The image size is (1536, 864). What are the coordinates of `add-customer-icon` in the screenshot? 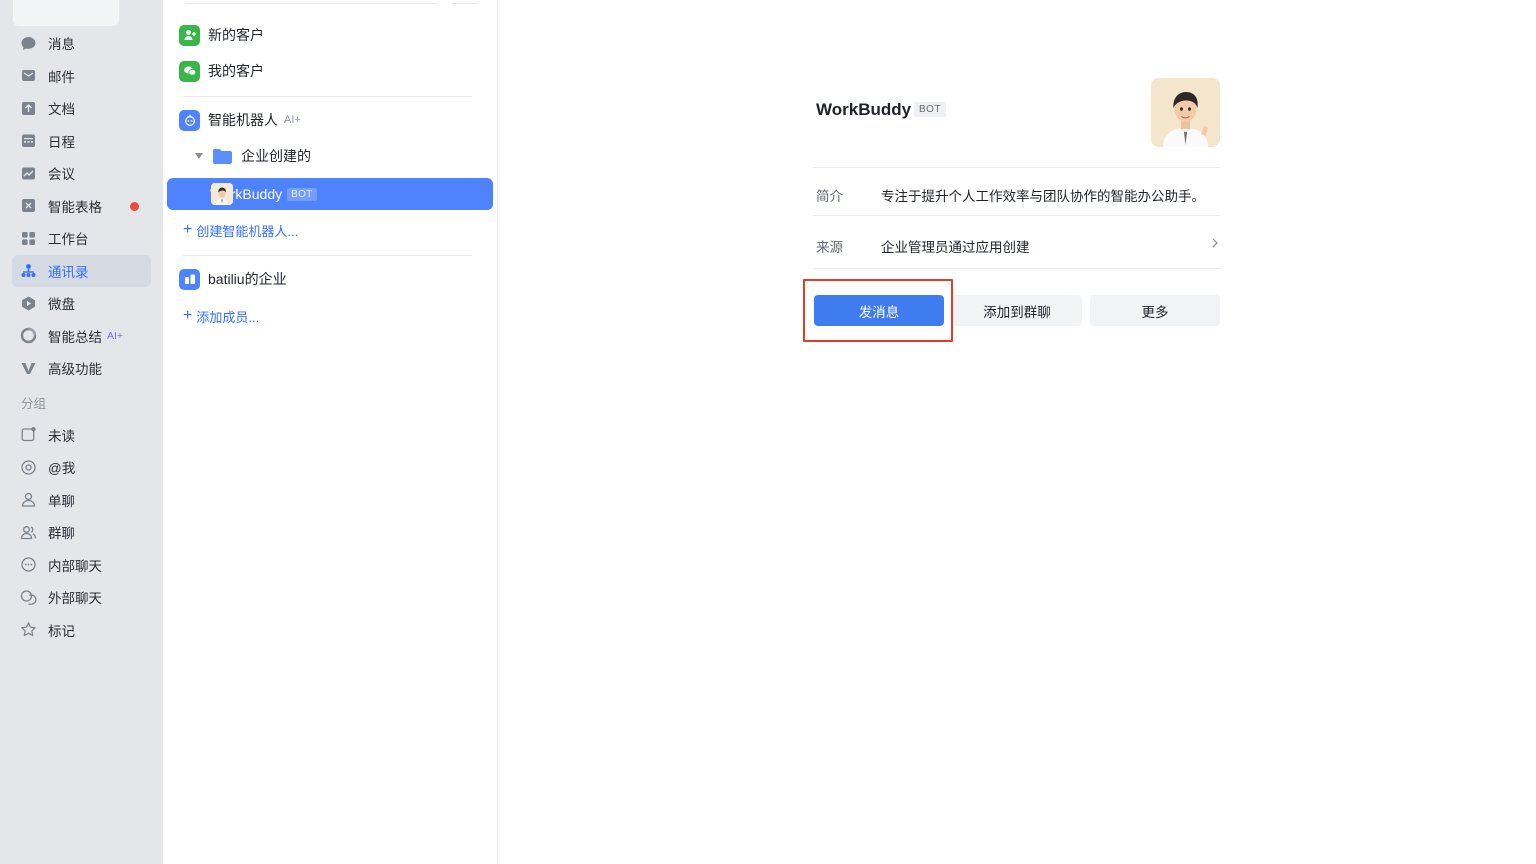 It's located at (189, 35).